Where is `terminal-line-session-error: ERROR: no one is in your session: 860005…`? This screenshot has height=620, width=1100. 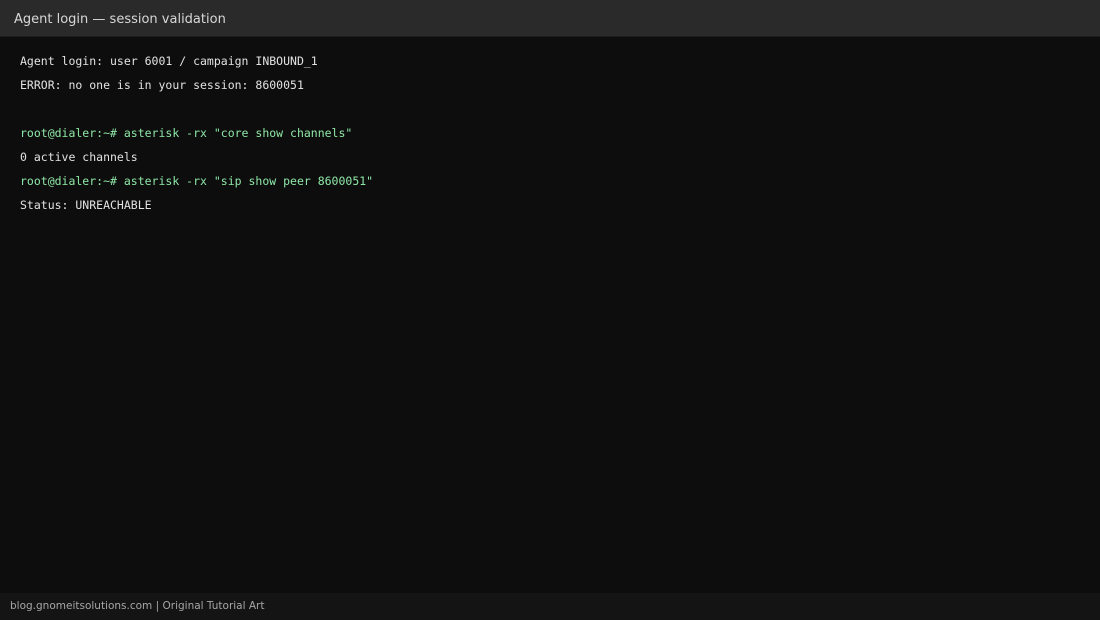 terminal-line-session-error: ERROR: no one is in your session: 860005… is located at coordinates (162, 85).